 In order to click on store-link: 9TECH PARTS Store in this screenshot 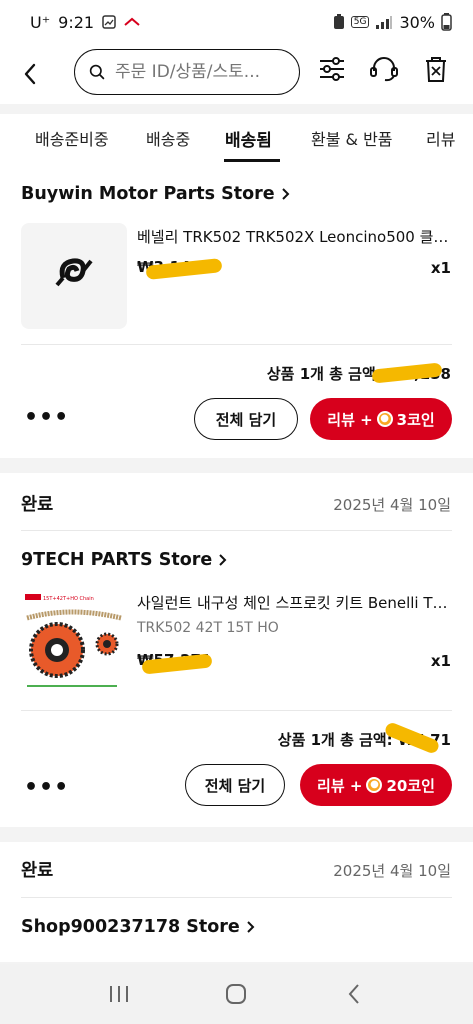, I will do `click(124, 560)`.